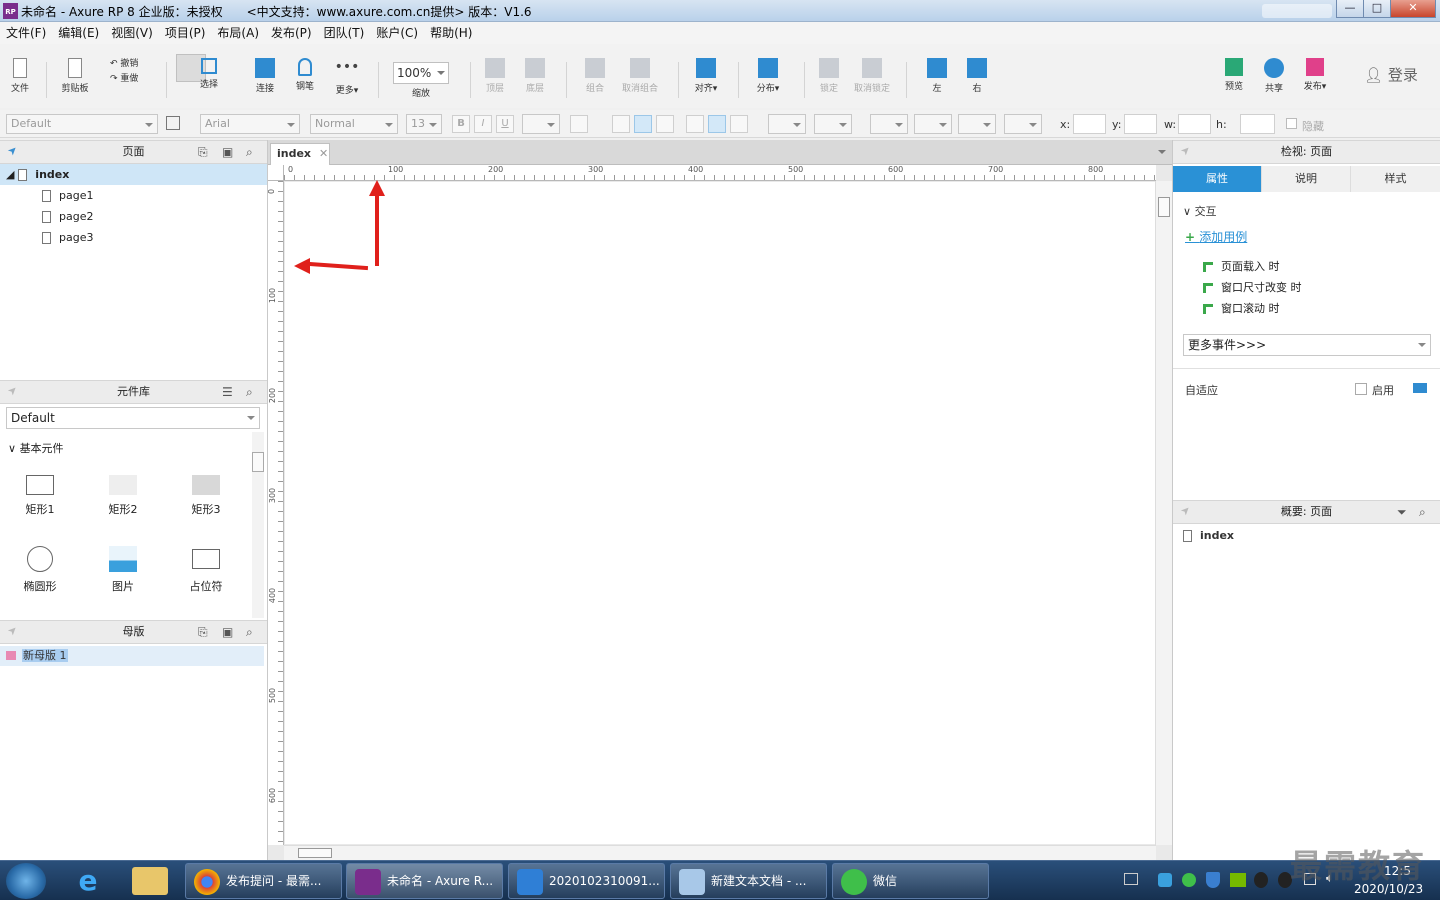  Describe the element at coordinates (75, 76) in the screenshot. I see `clipboard-button: 剪贴板` at that location.